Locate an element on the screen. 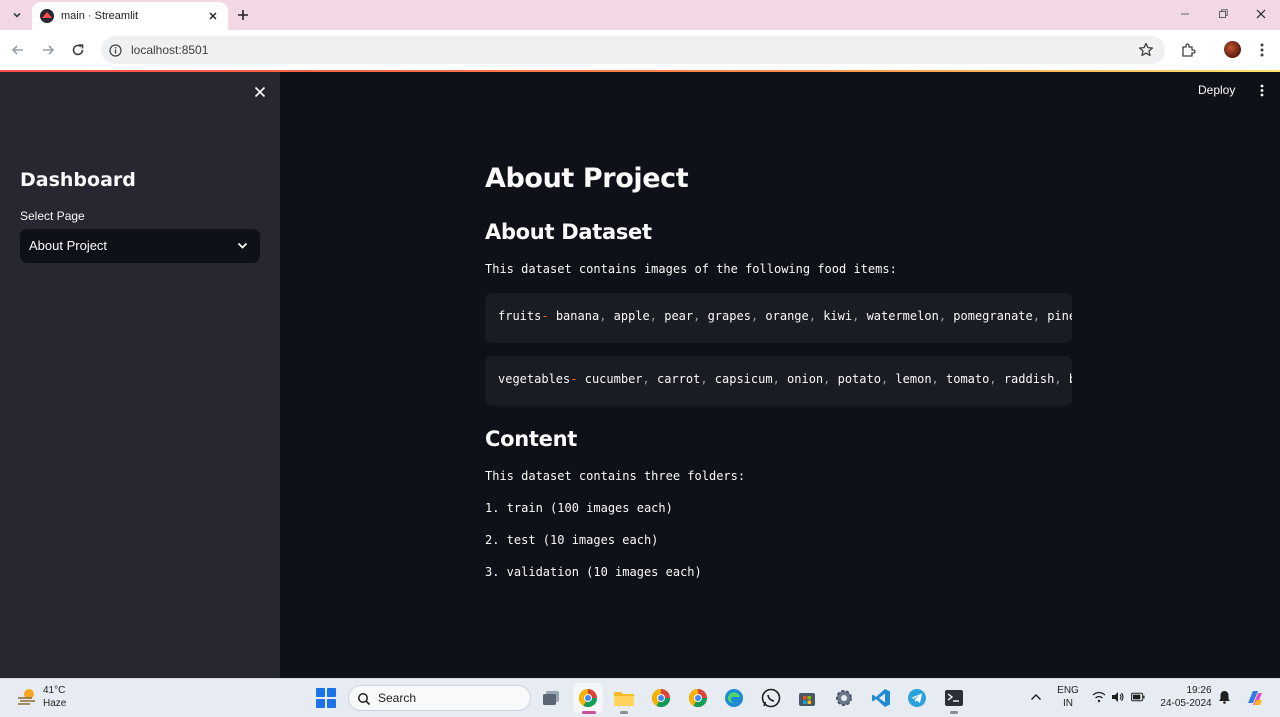 This screenshot has height=717, width=1280. weather-description: Haze is located at coordinates (54, 703).